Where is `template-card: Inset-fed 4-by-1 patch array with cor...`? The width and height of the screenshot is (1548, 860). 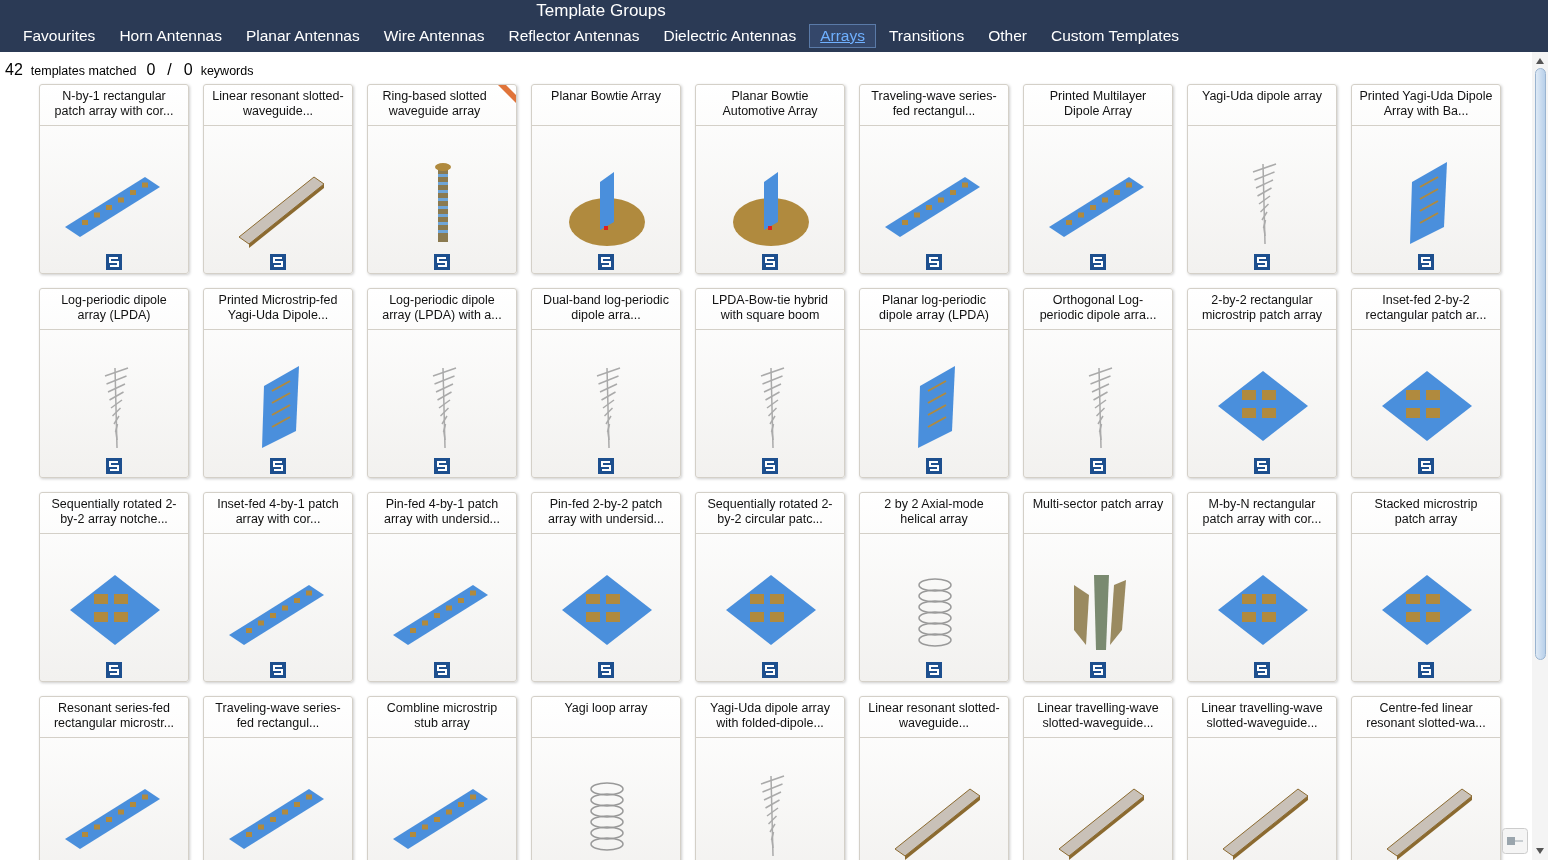 template-card: Inset-fed 4-by-1 patch array with cor... is located at coordinates (278, 587).